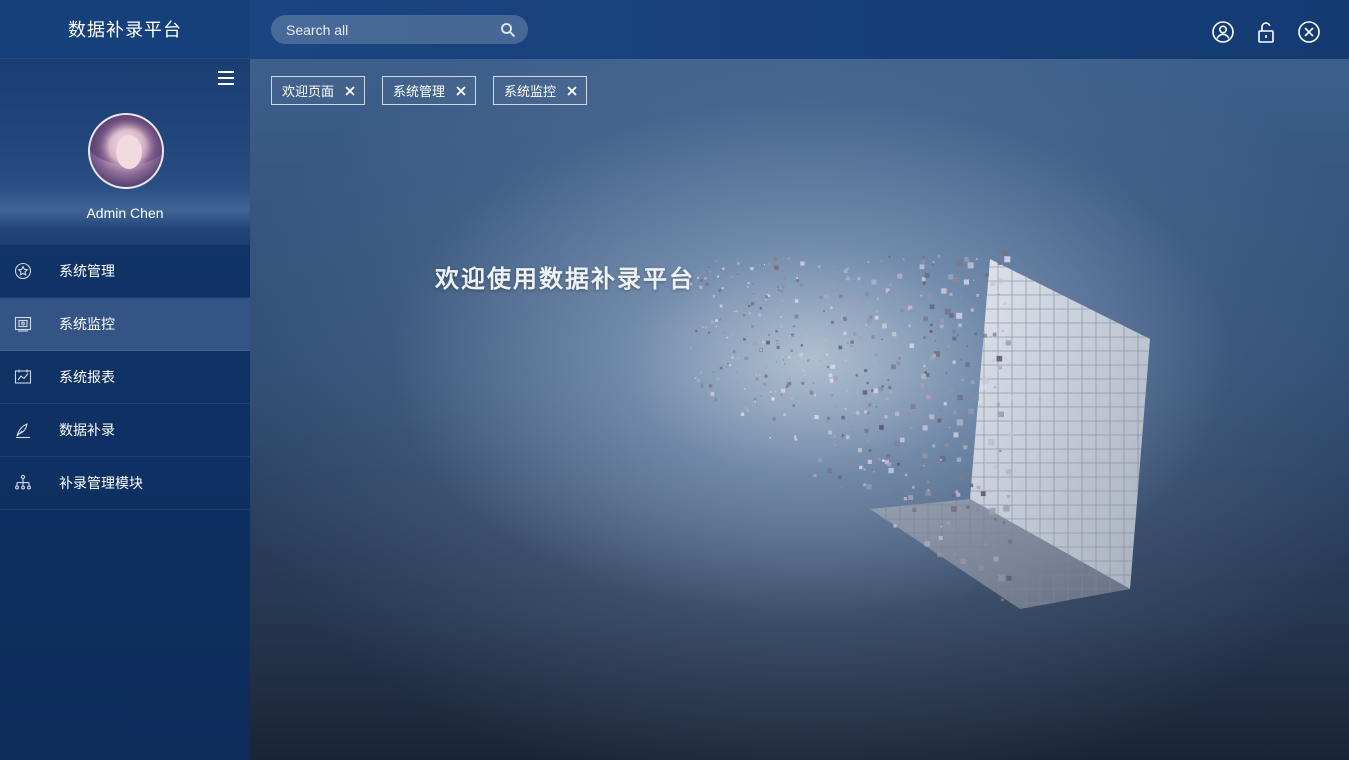  I want to click on search-input, so click(393, 29).